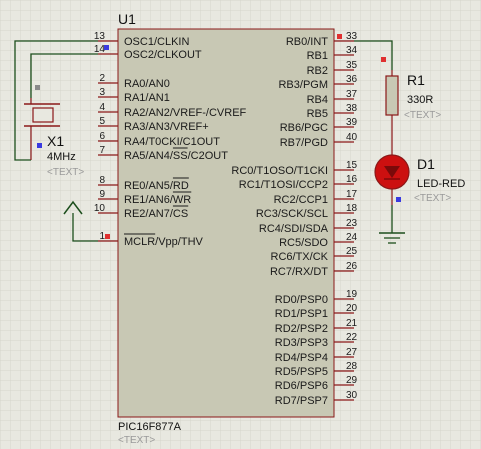 The image size is (481, 449). I want to click on pin-number: 6, so click(102, 136).